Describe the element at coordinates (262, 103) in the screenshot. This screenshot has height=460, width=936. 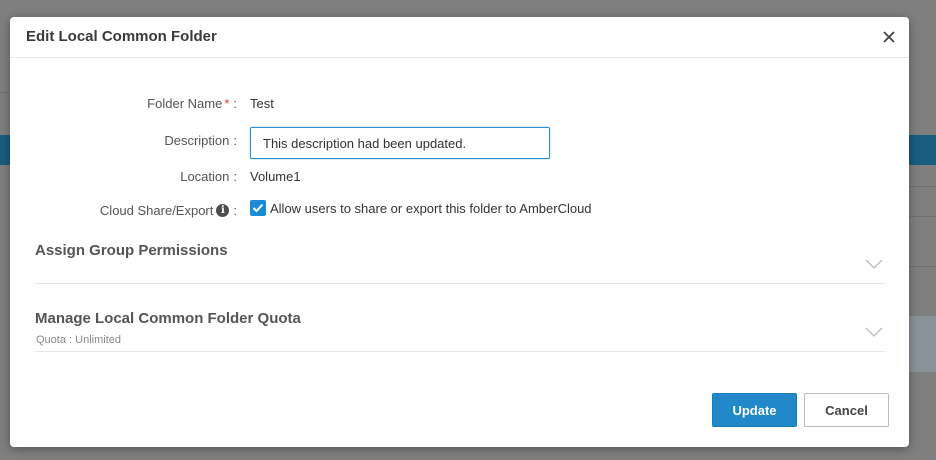
I see `folder-name-value: Test` at that location.